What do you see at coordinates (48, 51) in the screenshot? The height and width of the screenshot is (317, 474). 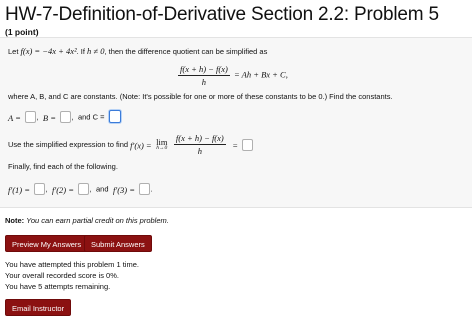 I see `function-definition: f(x) = −4x + 4x²` at bounding box center [48, 51].